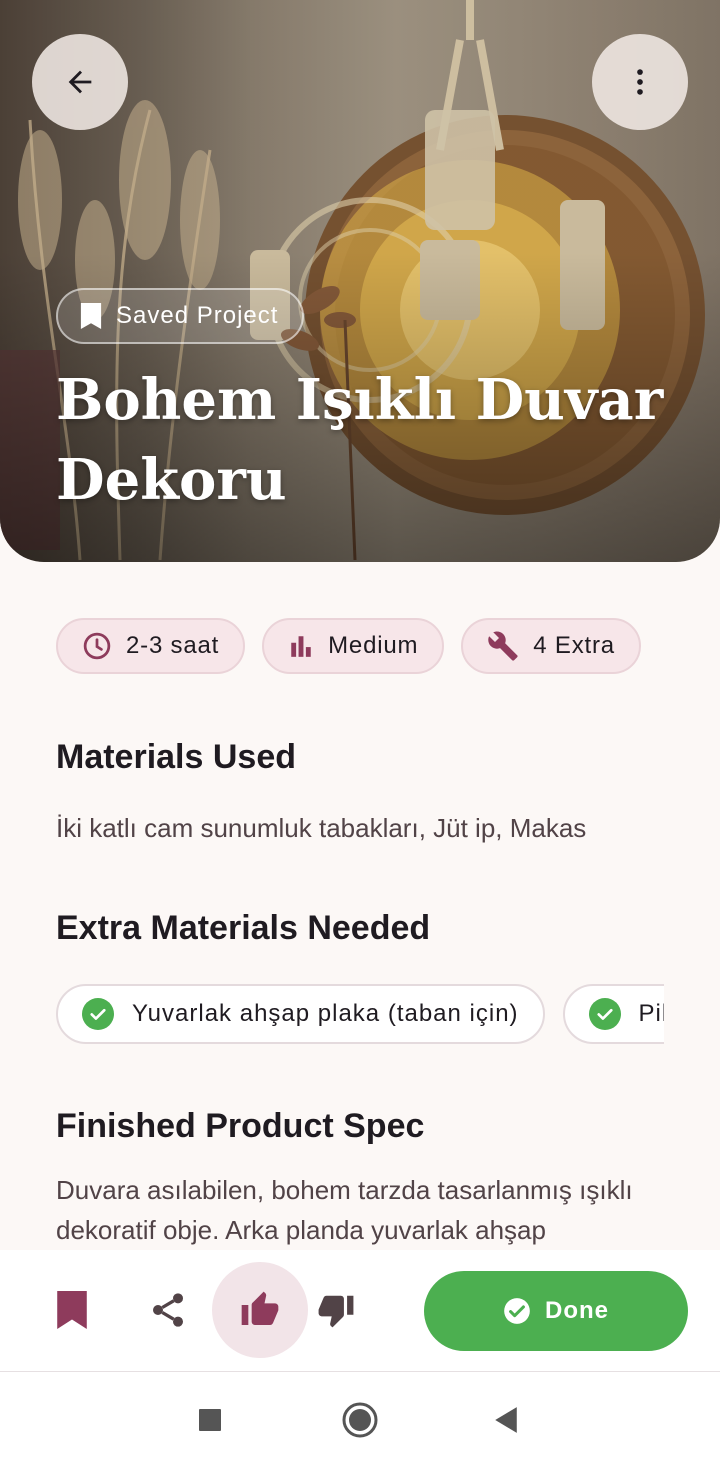 Image resolution: width=720 pixels, height=1467 pixels. I want to click on page-title: Bohem Işıklı Duvar Dekoru, so click(360, 440).